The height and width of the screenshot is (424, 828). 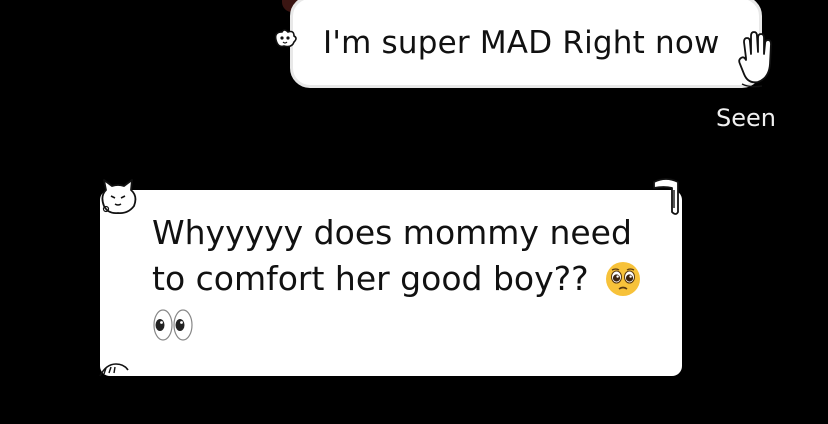 What do you see at coordinates (666, 196) in the screenshot?
I see `page-curl-doodle-icon` at bounding box center [666, 196].